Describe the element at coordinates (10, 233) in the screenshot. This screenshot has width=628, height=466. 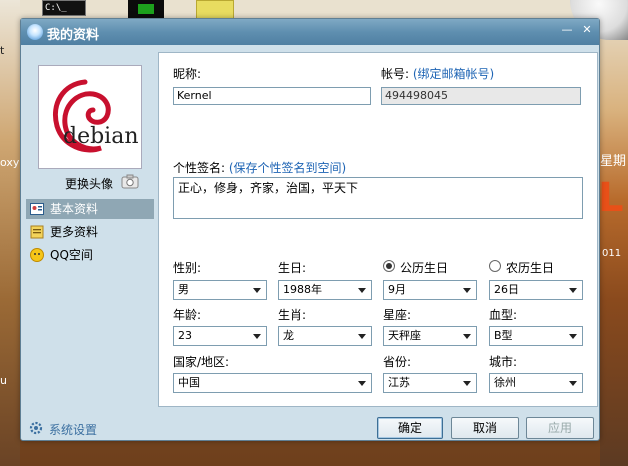
I see `desktop-left-strip` at that location.